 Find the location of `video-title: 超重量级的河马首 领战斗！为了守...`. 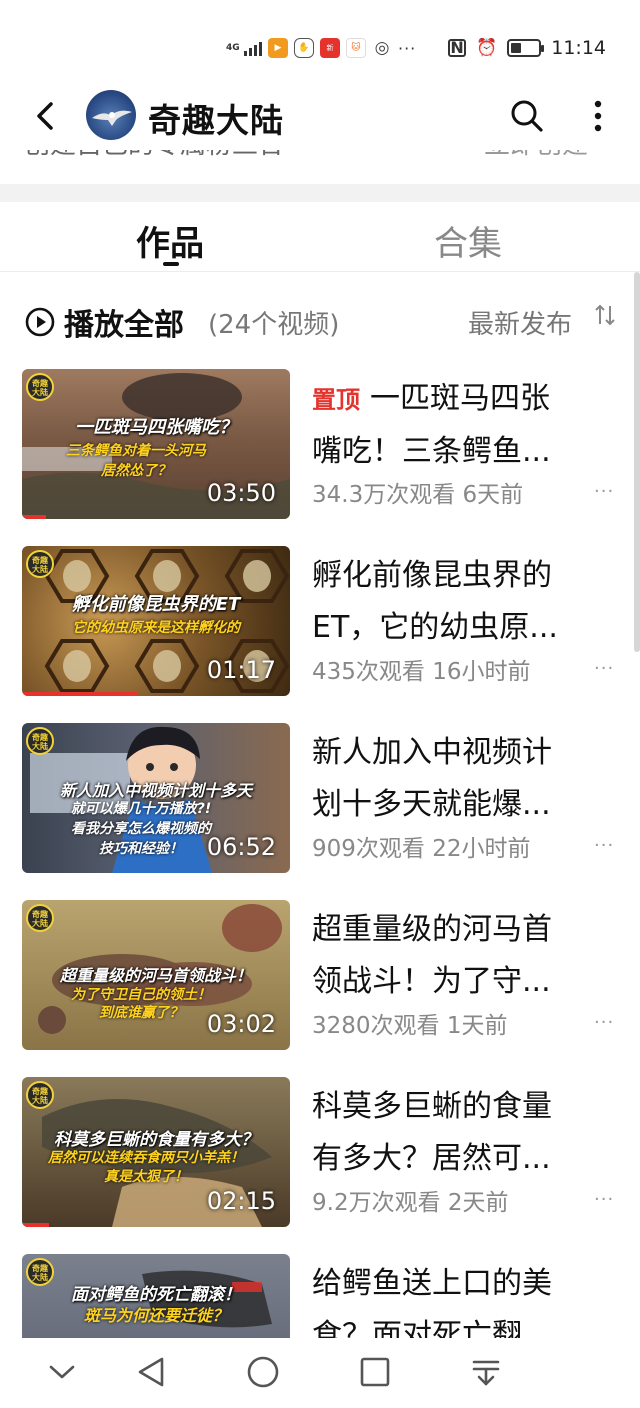

video-title: 超重量级的河马首 领战斗！为了守... is located at coordinates (457, 956).